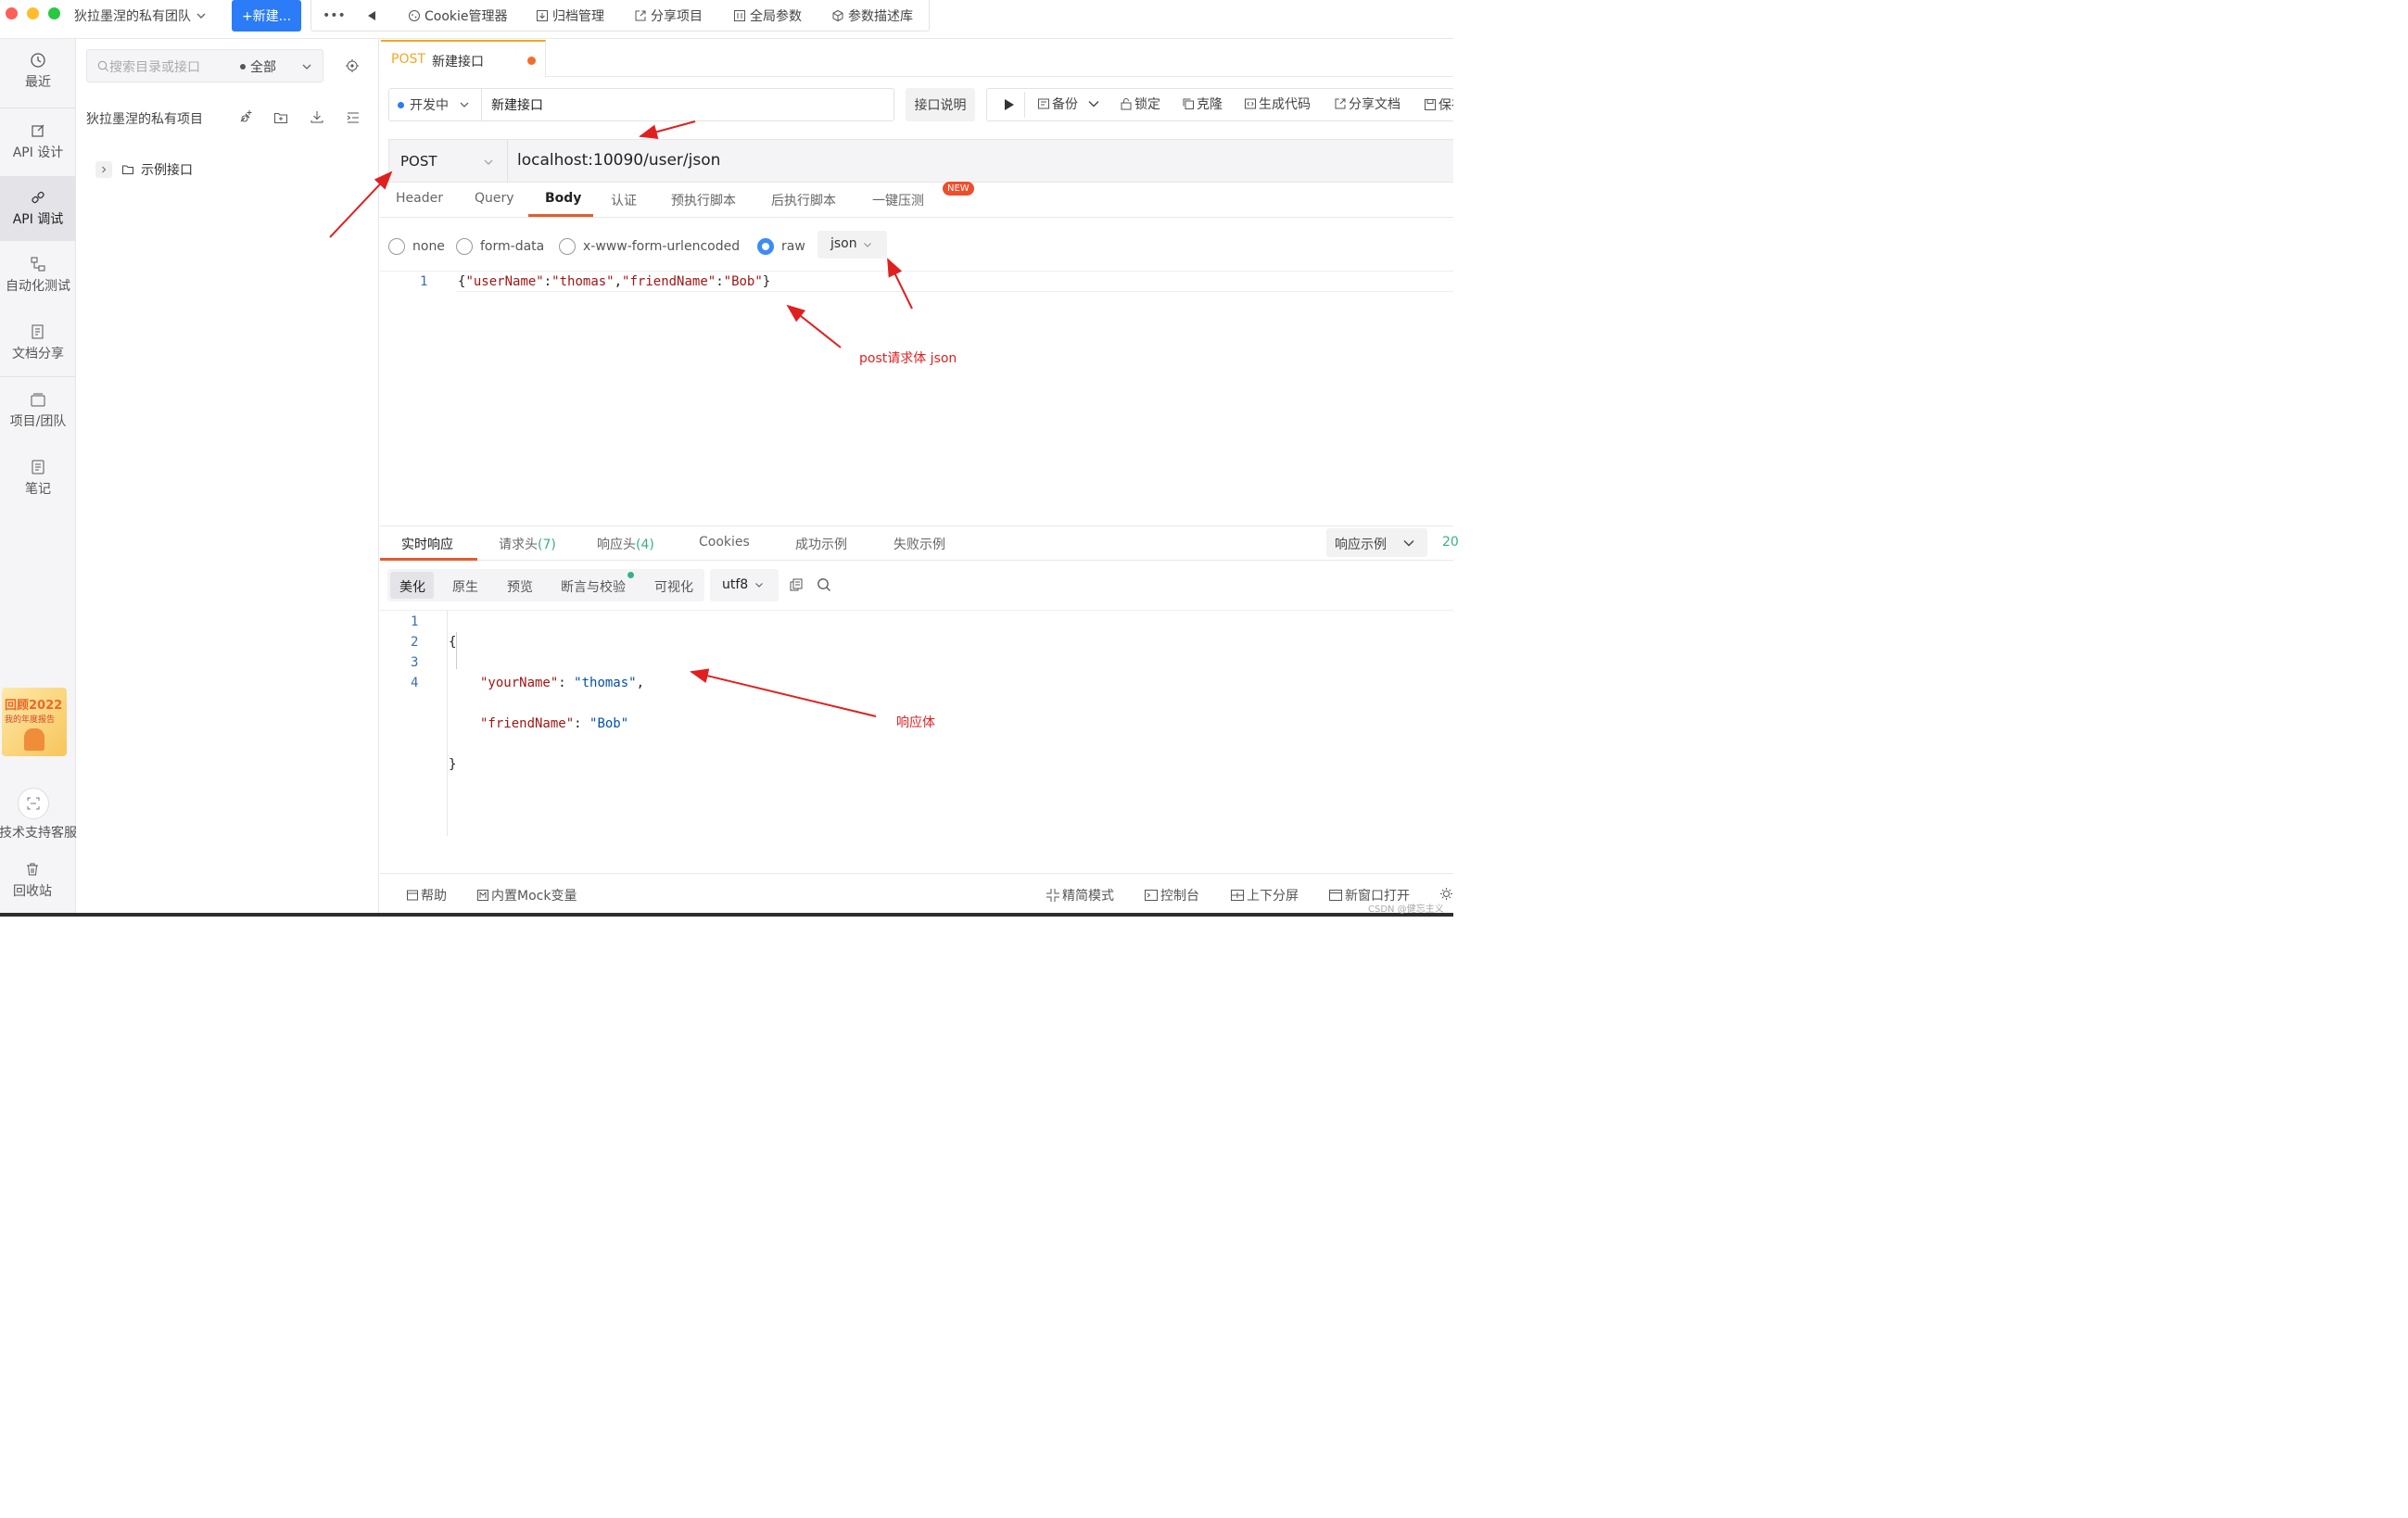  I want to click on arrow-to-url, so click(667, 130).